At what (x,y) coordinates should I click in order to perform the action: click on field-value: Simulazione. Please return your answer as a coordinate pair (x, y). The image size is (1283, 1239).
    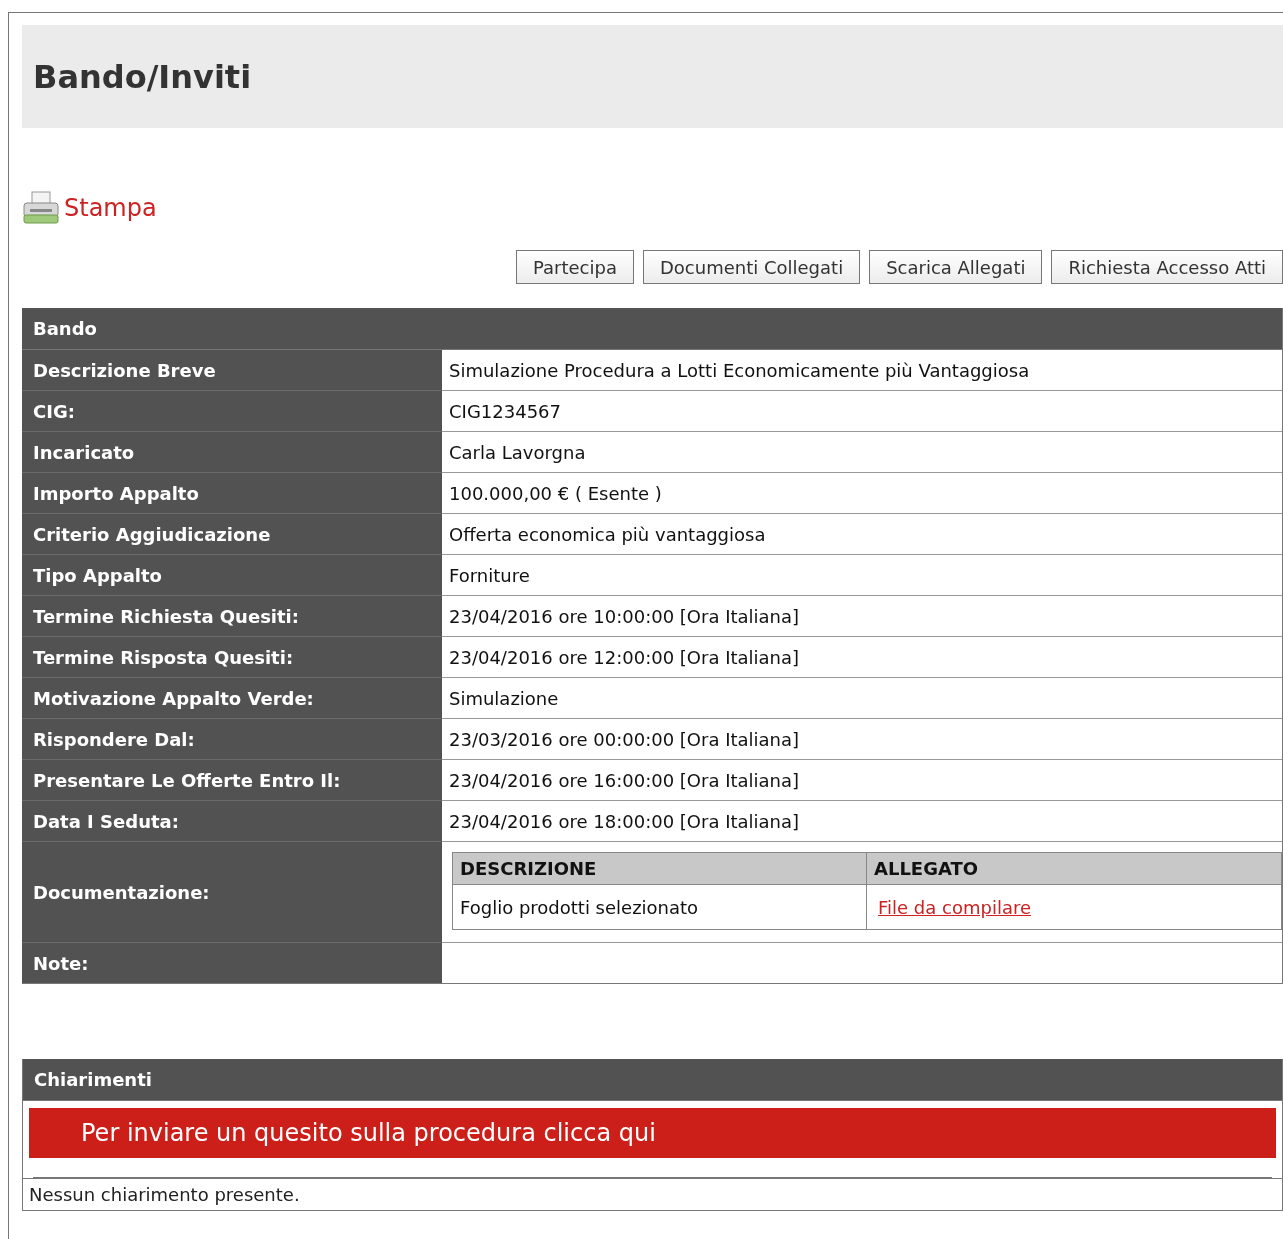
    Looking at the image, I should click on (862, 697).